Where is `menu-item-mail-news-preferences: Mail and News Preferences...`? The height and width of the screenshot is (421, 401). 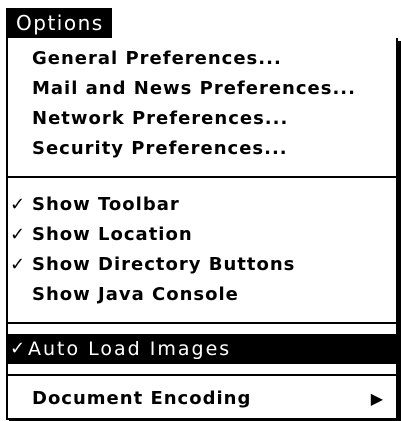
menu-item-mail-news-preferences: Mail and News Preferences... is located at coordinates (202, 89).